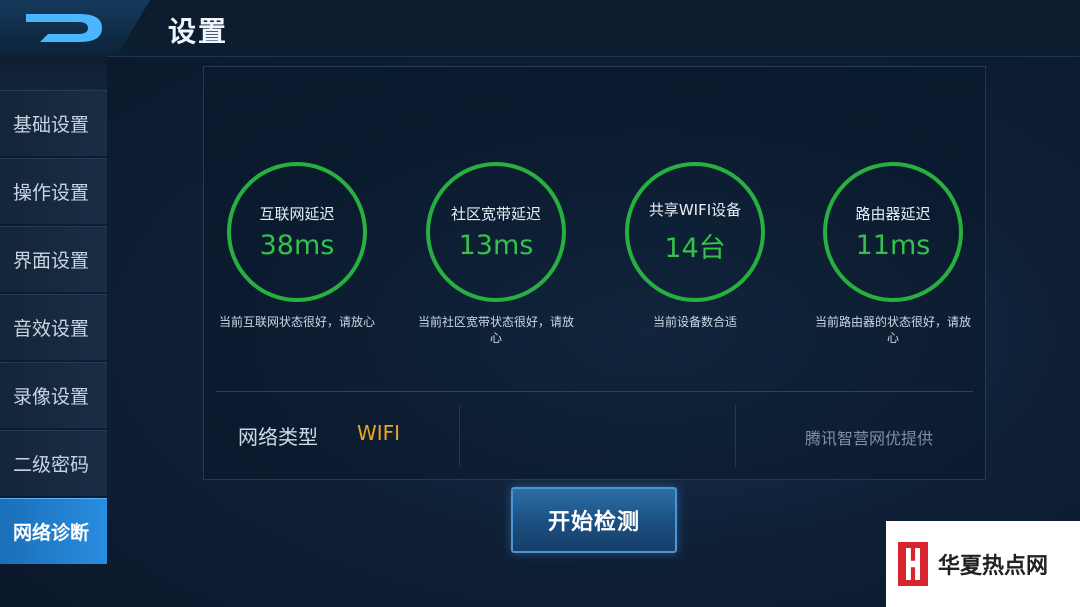 The width and height of the screenshot is (1080, 607). I want to click on metric-value: 11ms, so click(893, 245).